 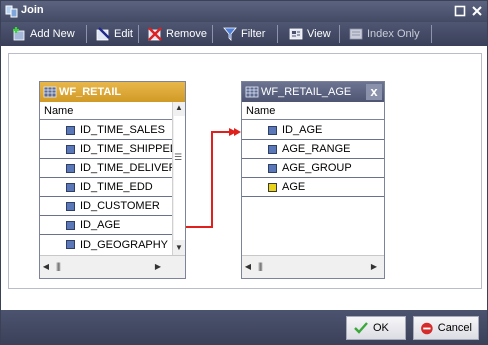 What do you see at coordinates (427, 328) in the screenshot?
I see `cancel-icon` at bounding box center [427, 328].